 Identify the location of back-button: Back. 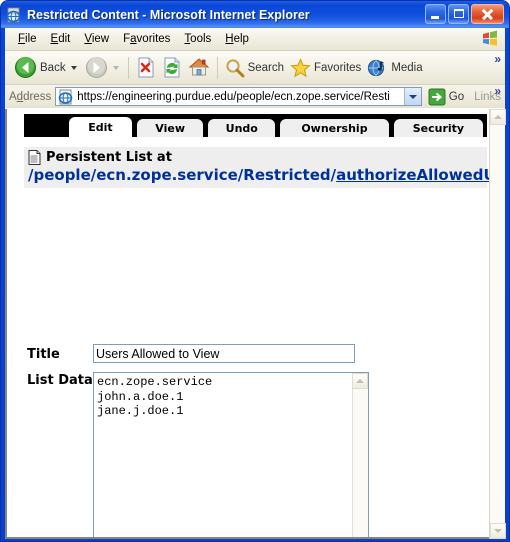
(46, 68).